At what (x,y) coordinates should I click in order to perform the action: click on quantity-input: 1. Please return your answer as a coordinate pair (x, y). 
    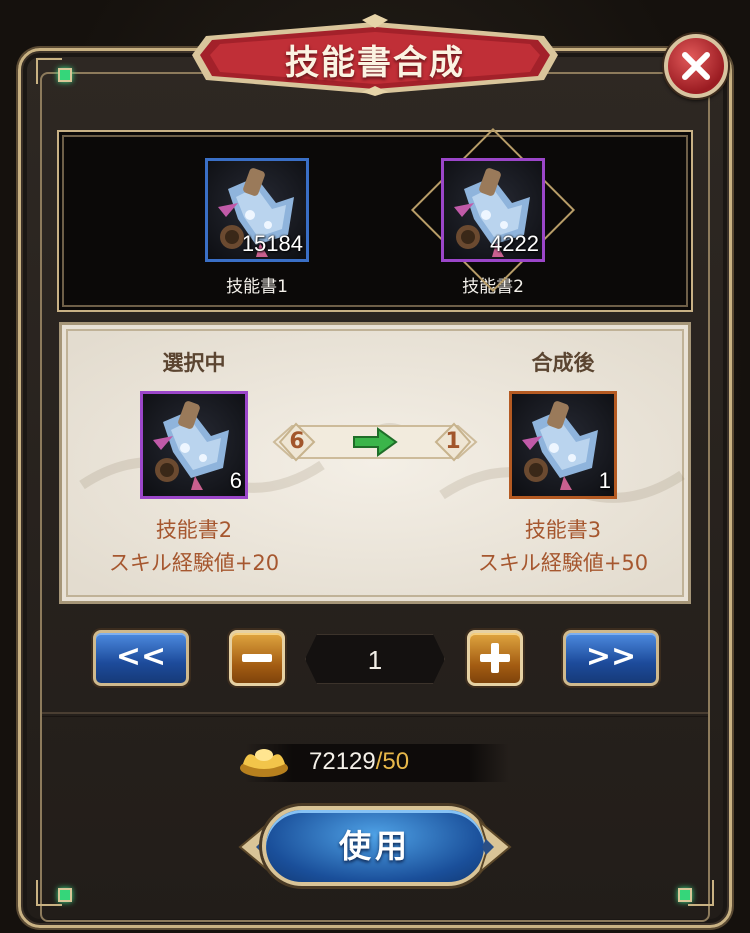
    Looking at the image, I should click on (375, 659).